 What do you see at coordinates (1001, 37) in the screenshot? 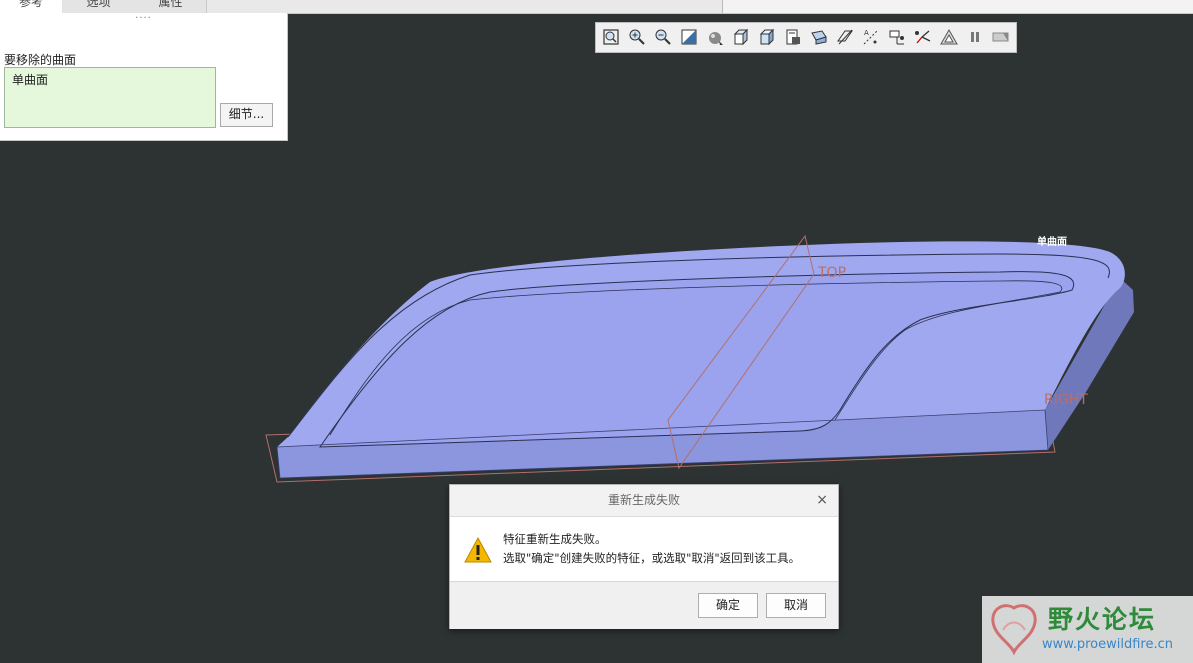
I see `spin-center-icon` at bounding box center [1001, 37].